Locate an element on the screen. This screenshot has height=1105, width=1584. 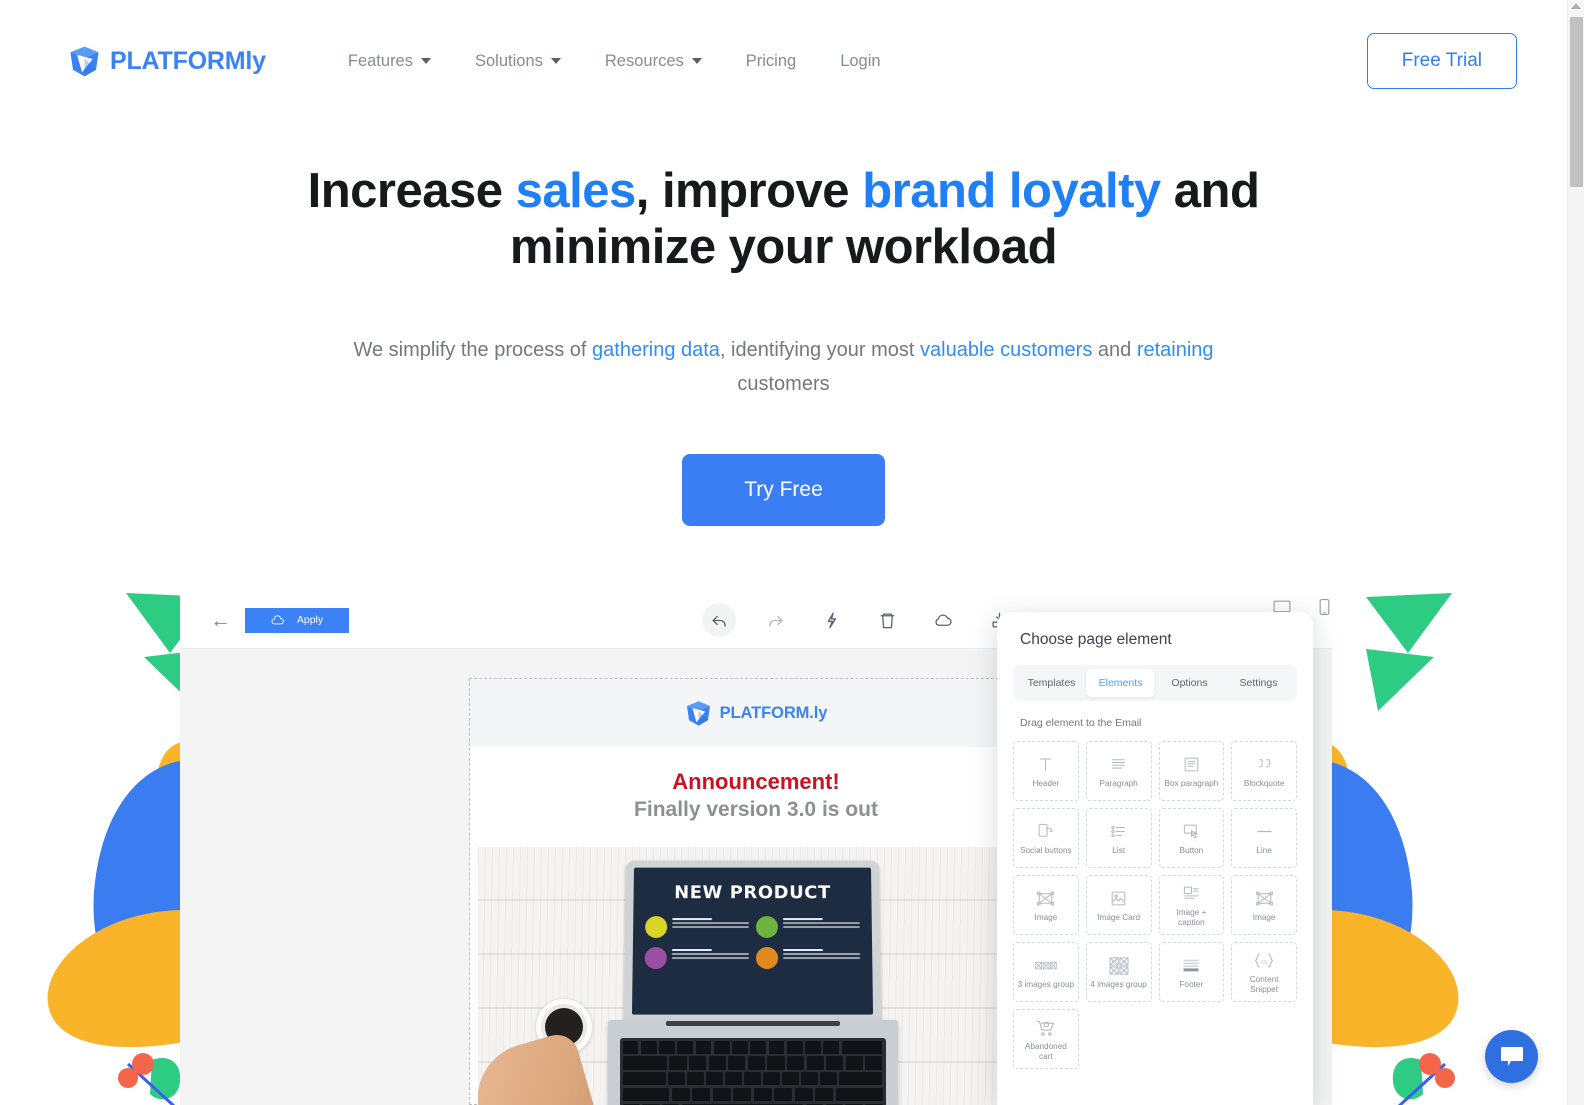
subhead-part-2: , identifying your most is located at coordinates (820, 349).